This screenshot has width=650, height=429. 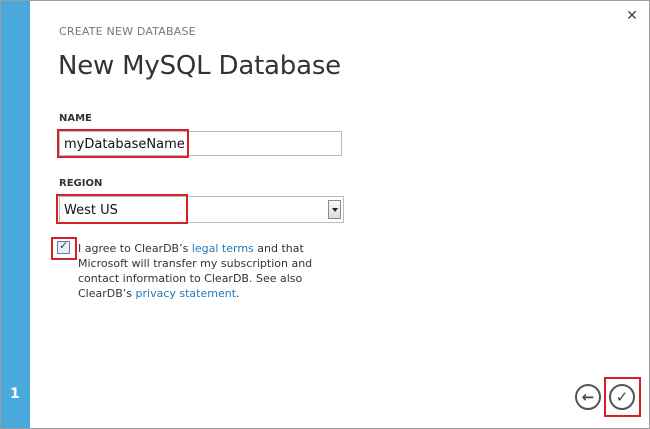 I want to click on chevron-down-icon, so click(x=334, y=209).